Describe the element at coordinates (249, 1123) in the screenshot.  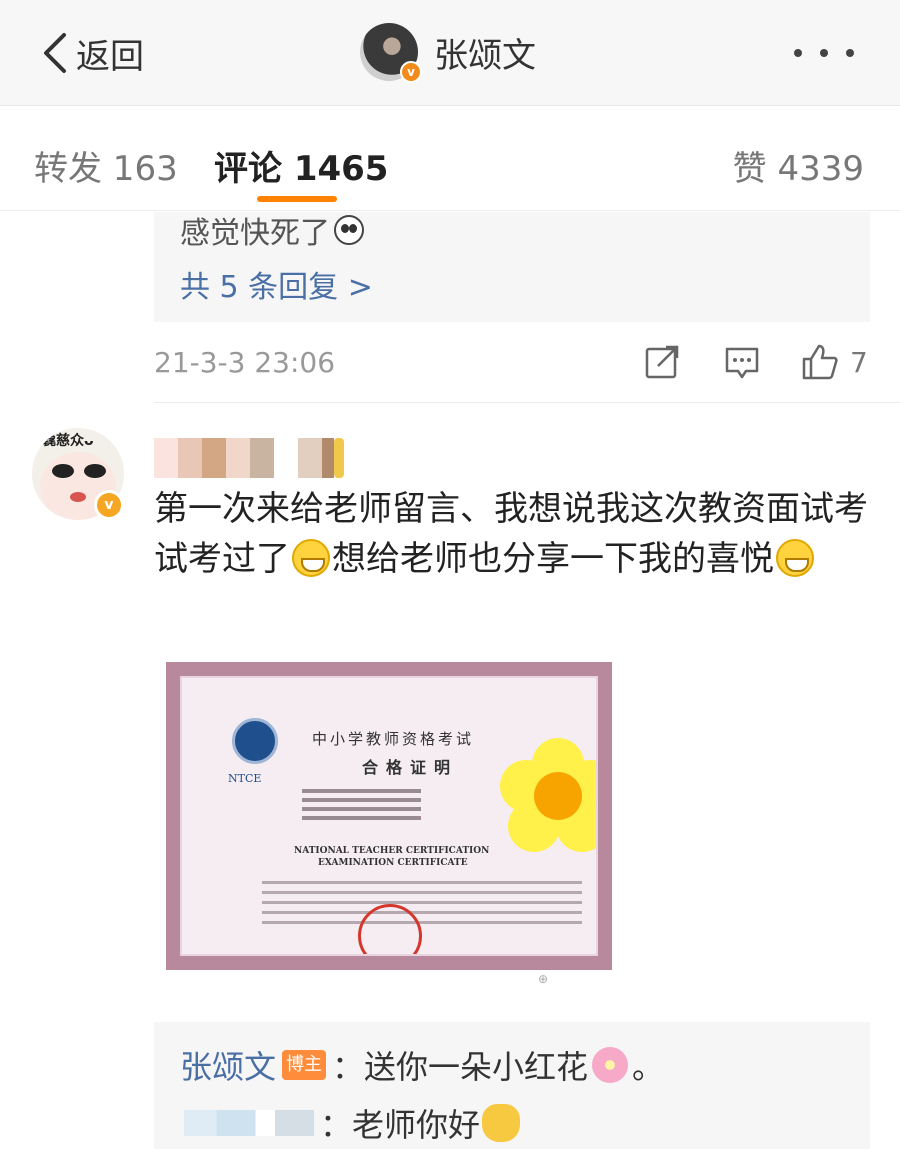
I see `reply-user-name-blurred` at that location.